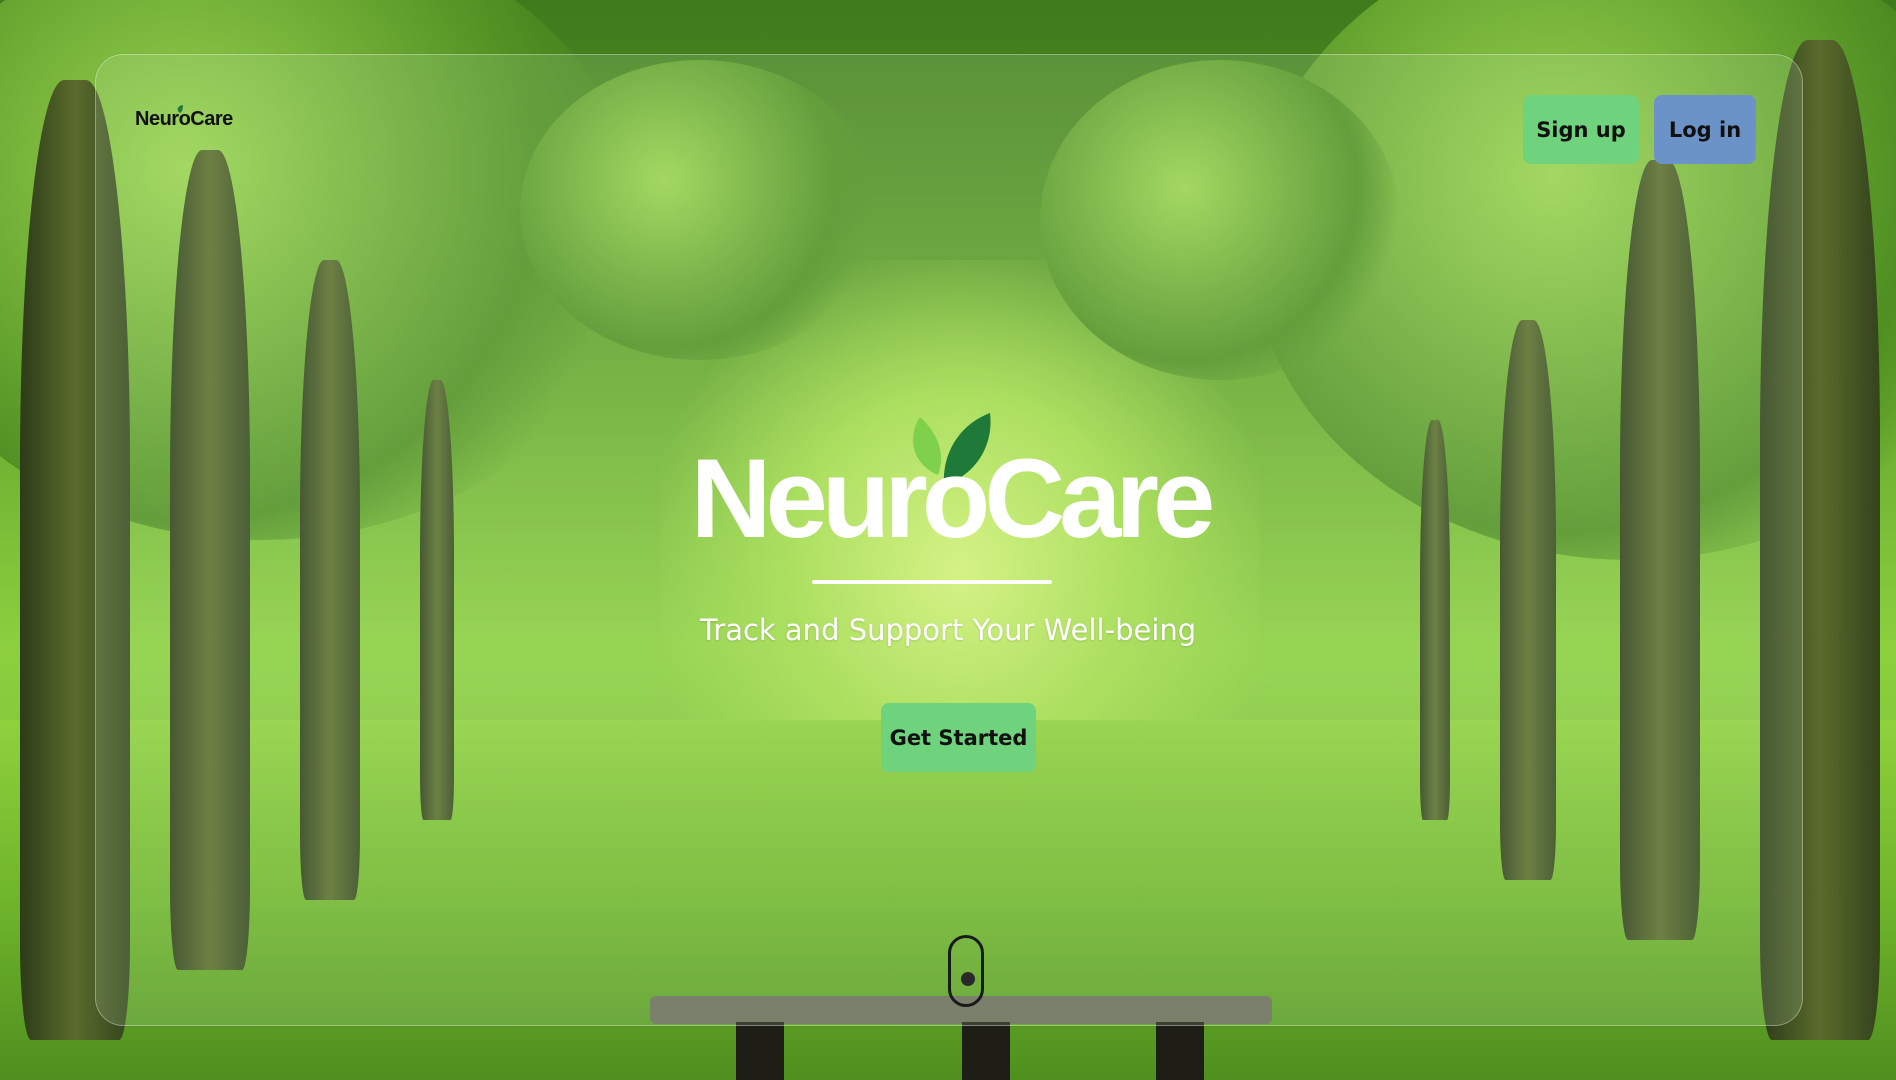 The image size is (1896, 1080). I want to click on hero-tagline: Track and Support Your Well-being, so click(948, 630).